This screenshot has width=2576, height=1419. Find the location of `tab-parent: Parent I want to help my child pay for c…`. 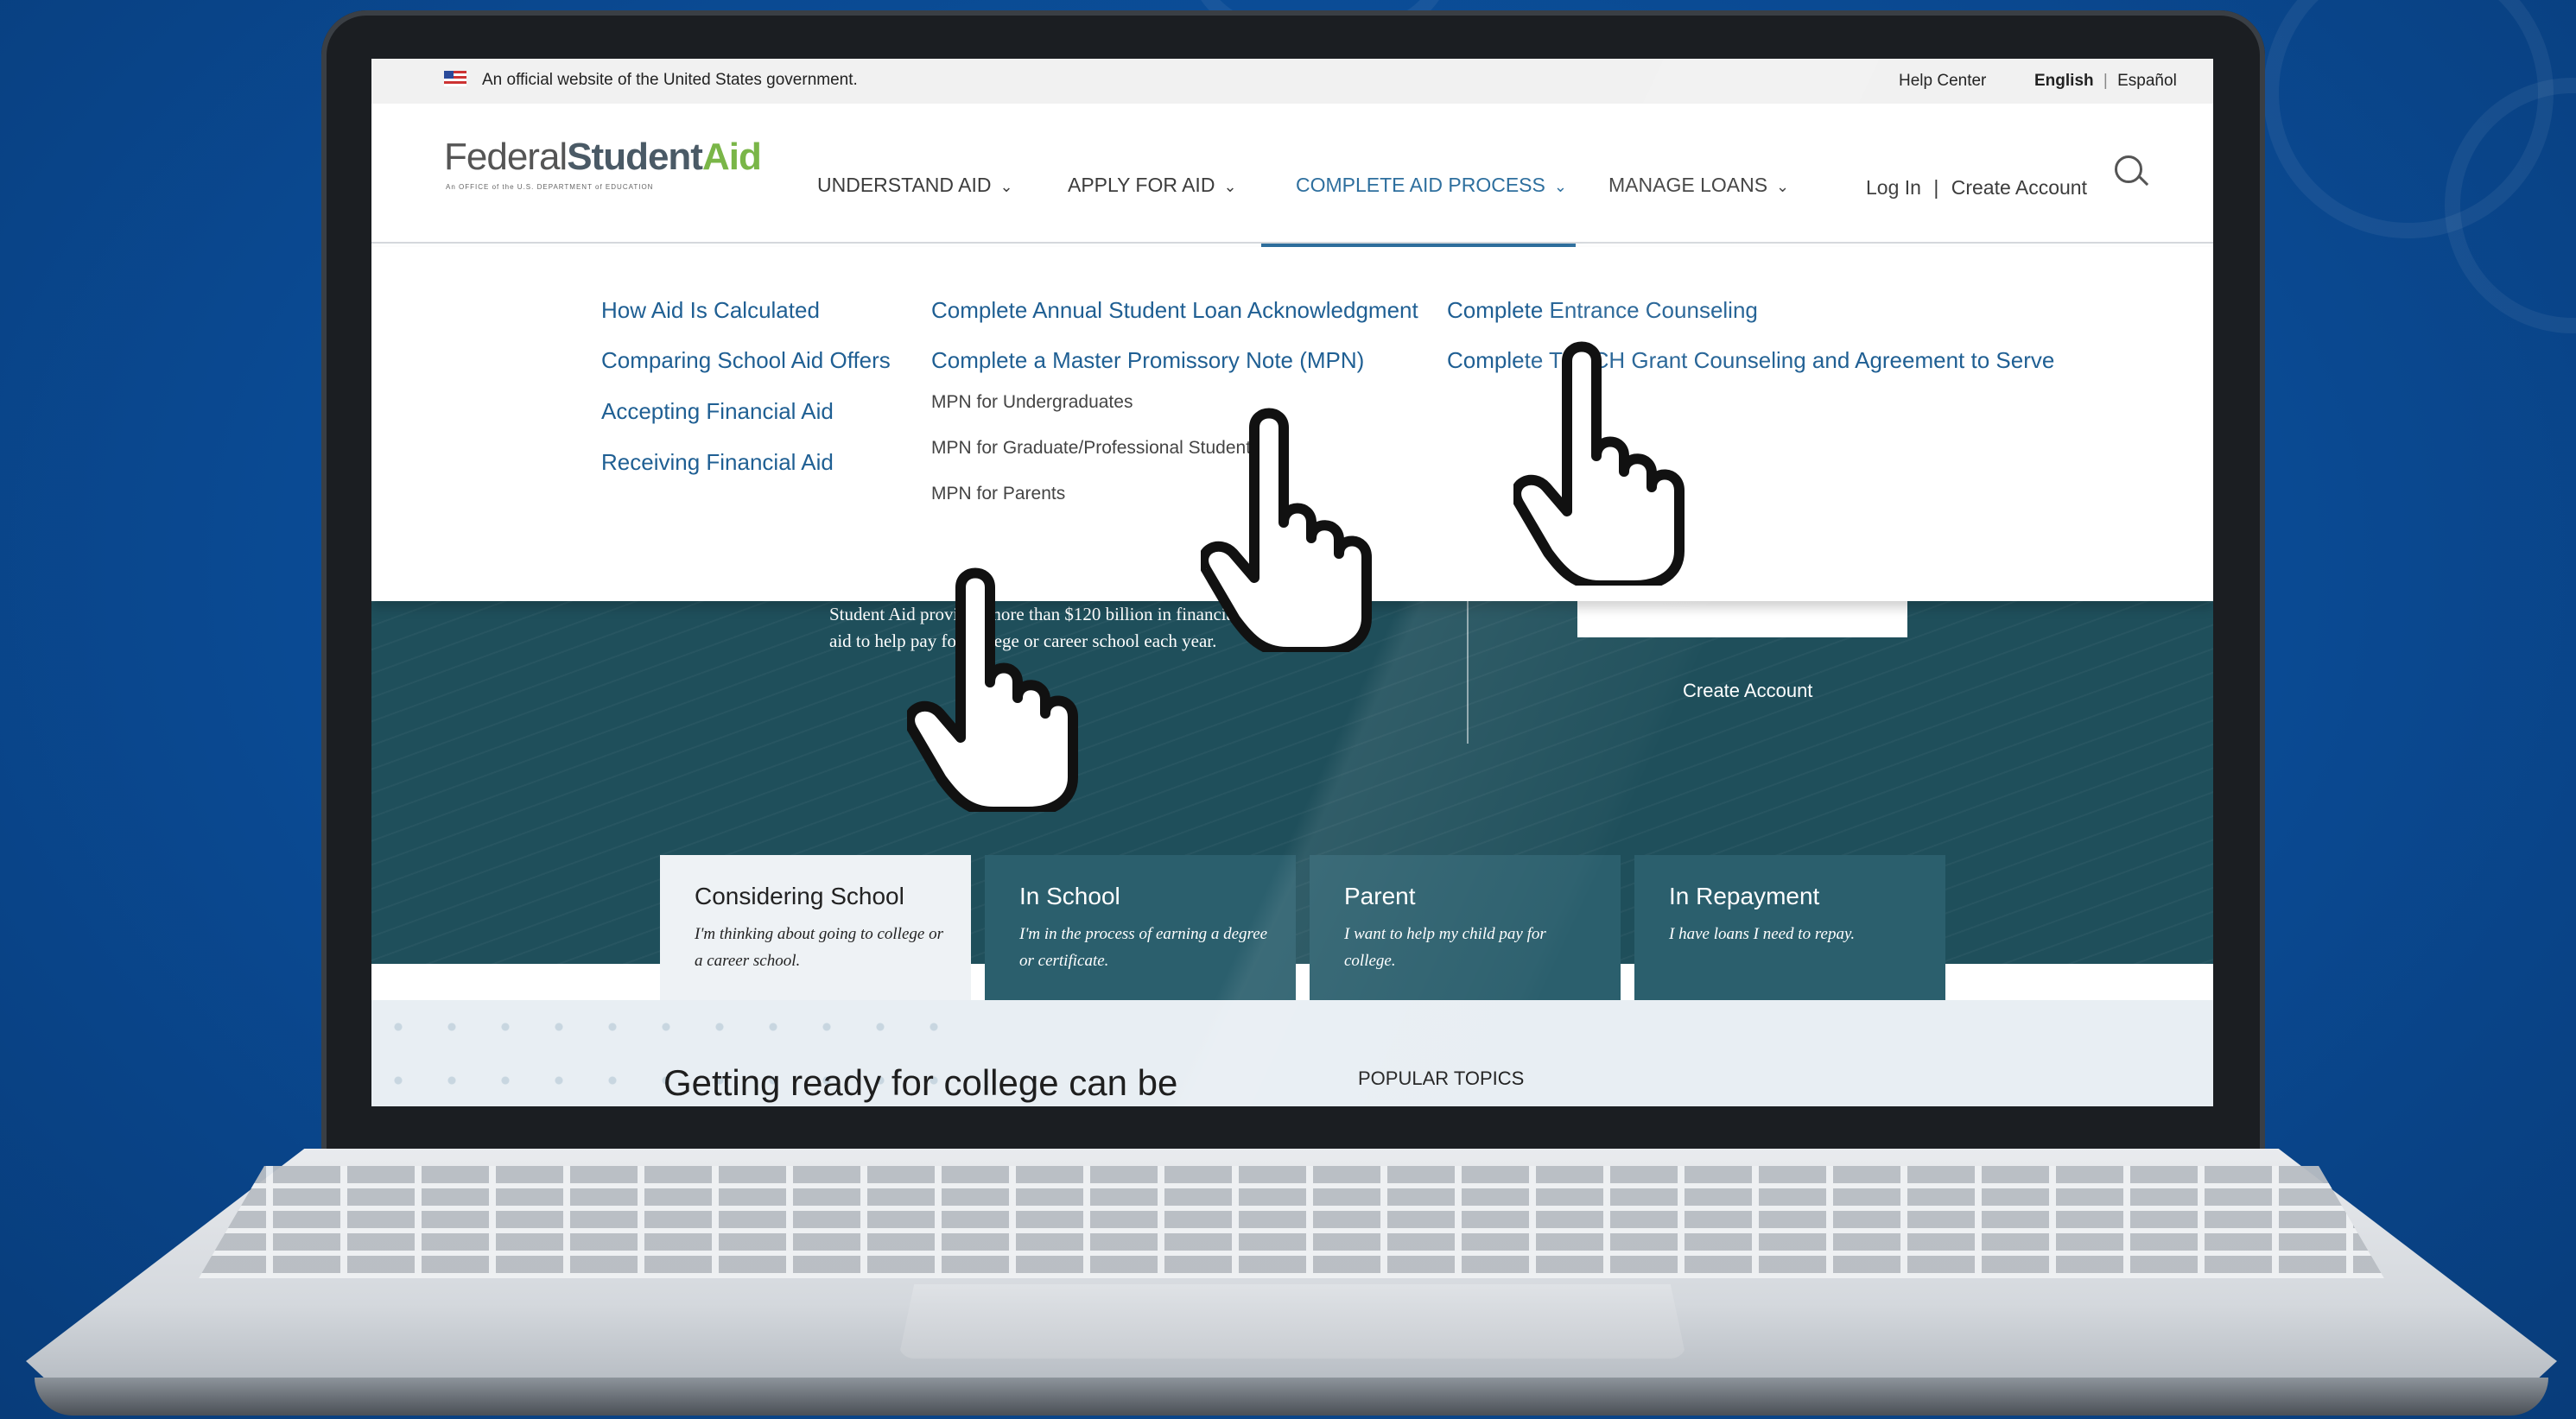

tab-parent: Parent I want to help my child pay for c… is located at coordinates (1465, 927).